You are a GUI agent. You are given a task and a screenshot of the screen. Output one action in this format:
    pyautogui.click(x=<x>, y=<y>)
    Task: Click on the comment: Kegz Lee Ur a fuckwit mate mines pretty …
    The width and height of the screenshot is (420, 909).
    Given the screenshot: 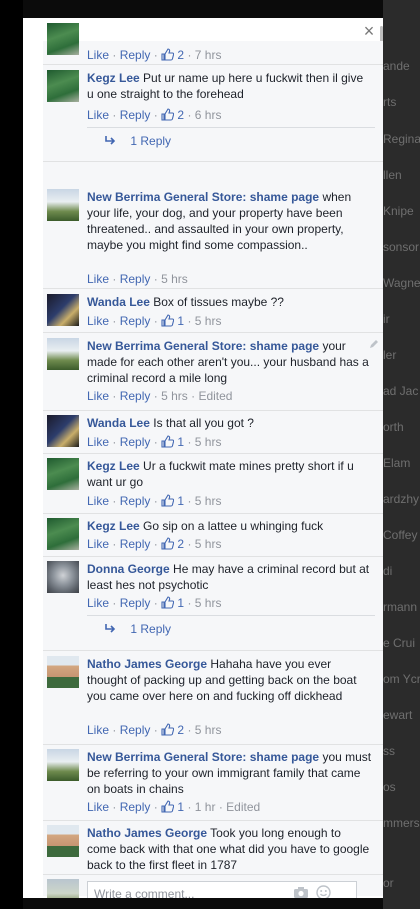 What is the action you would take?
    pyautogui.click(x=213, y=484)
    